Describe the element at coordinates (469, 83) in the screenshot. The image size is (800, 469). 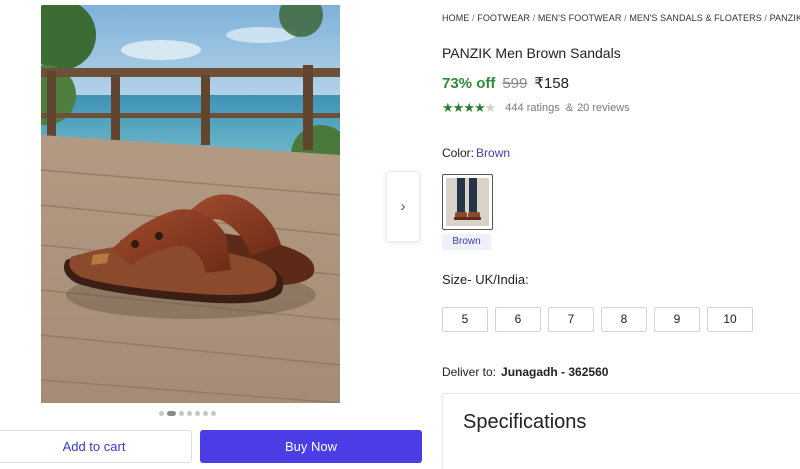
I see `discount-percent: 73% off` at that location.